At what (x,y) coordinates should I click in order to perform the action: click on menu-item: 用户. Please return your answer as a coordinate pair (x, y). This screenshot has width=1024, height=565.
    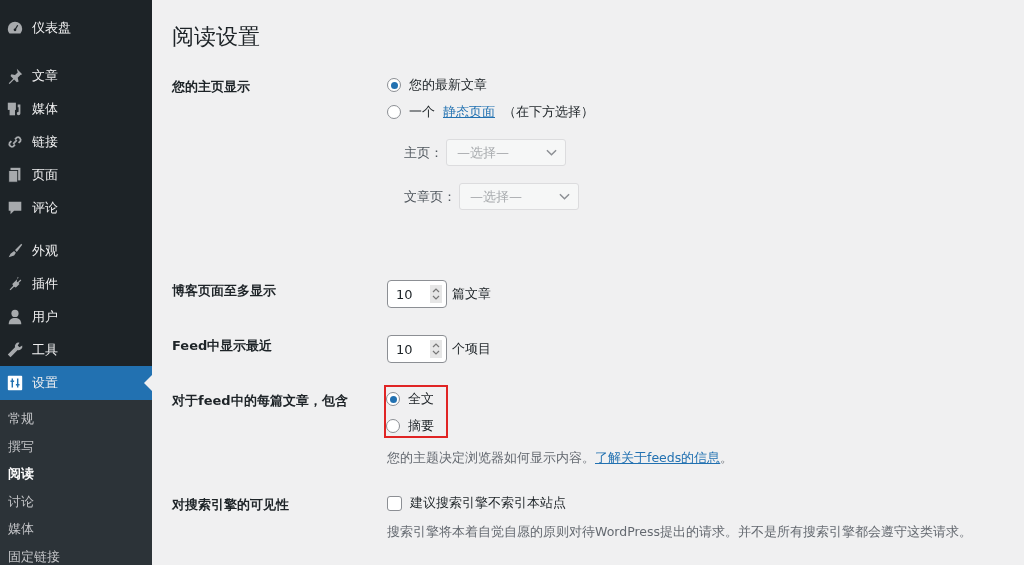
    Looking at the image, I should click on (76, 316).